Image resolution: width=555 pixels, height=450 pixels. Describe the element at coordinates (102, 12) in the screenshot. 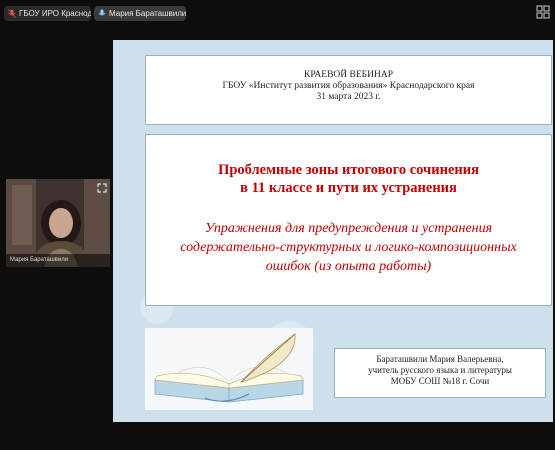

I see `microphone-icon` at that location.